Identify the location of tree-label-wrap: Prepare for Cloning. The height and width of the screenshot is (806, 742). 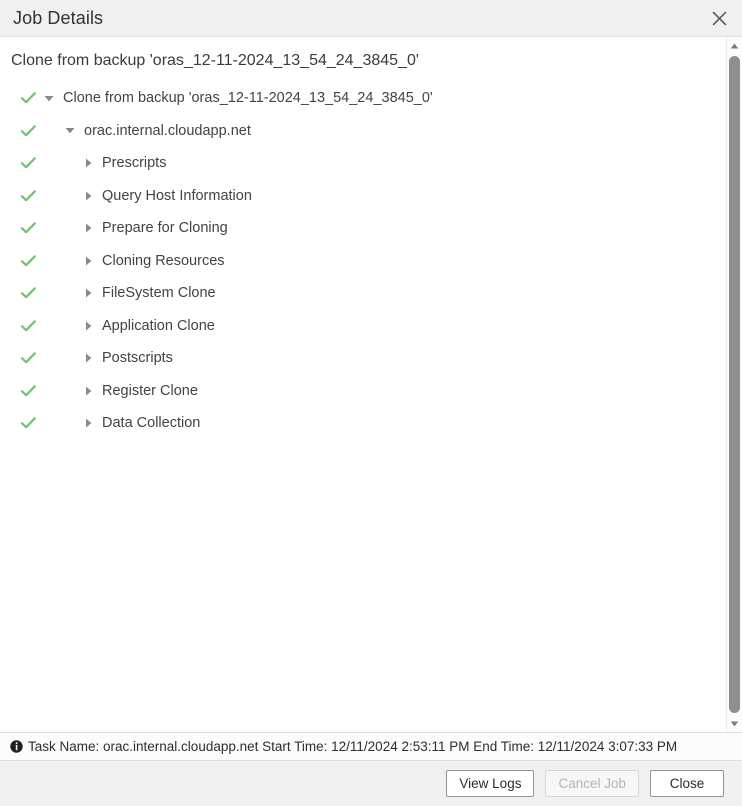
(154, 228).